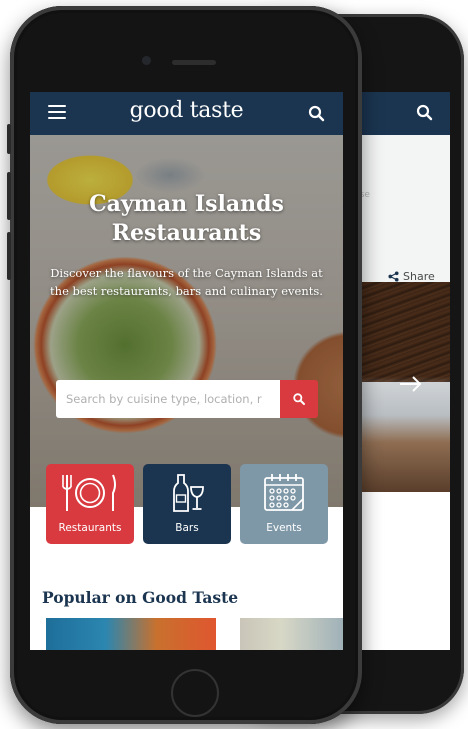 The width and height of the screenshot is (468, 729). Describe the element at coordinates (90, 493) in the screenshot. I see `plate-cutlery-icon` at that location.